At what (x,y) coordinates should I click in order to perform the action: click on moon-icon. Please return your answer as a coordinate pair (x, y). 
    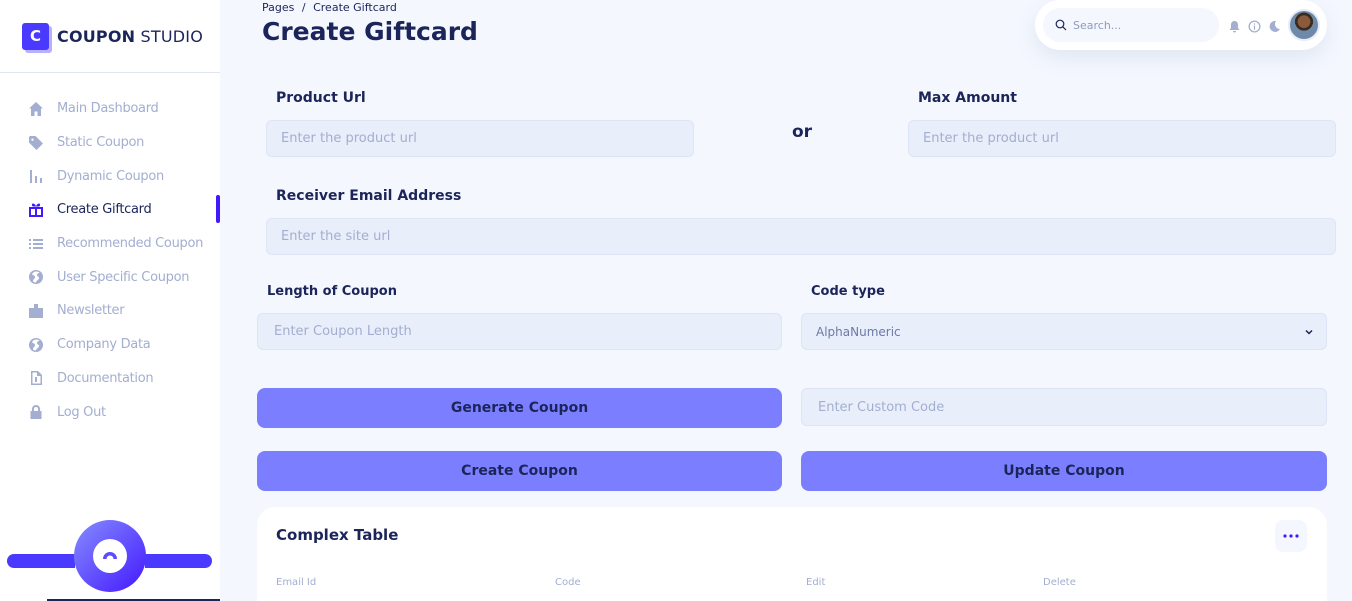
    Looking at the image, I should click on (1274, 25).